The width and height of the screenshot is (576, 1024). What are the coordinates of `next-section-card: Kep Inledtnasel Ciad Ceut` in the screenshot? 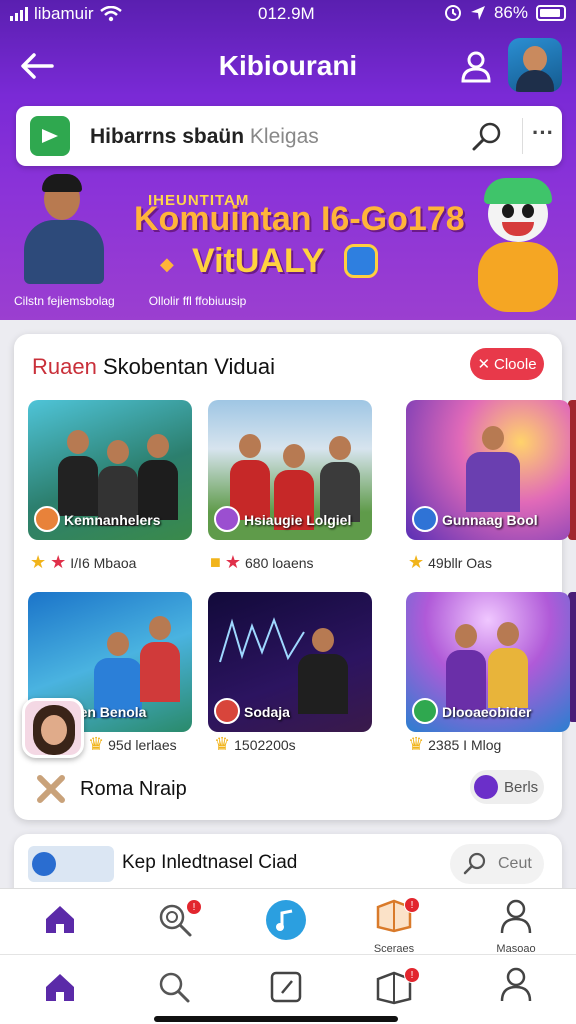 It's located at (288, 864).